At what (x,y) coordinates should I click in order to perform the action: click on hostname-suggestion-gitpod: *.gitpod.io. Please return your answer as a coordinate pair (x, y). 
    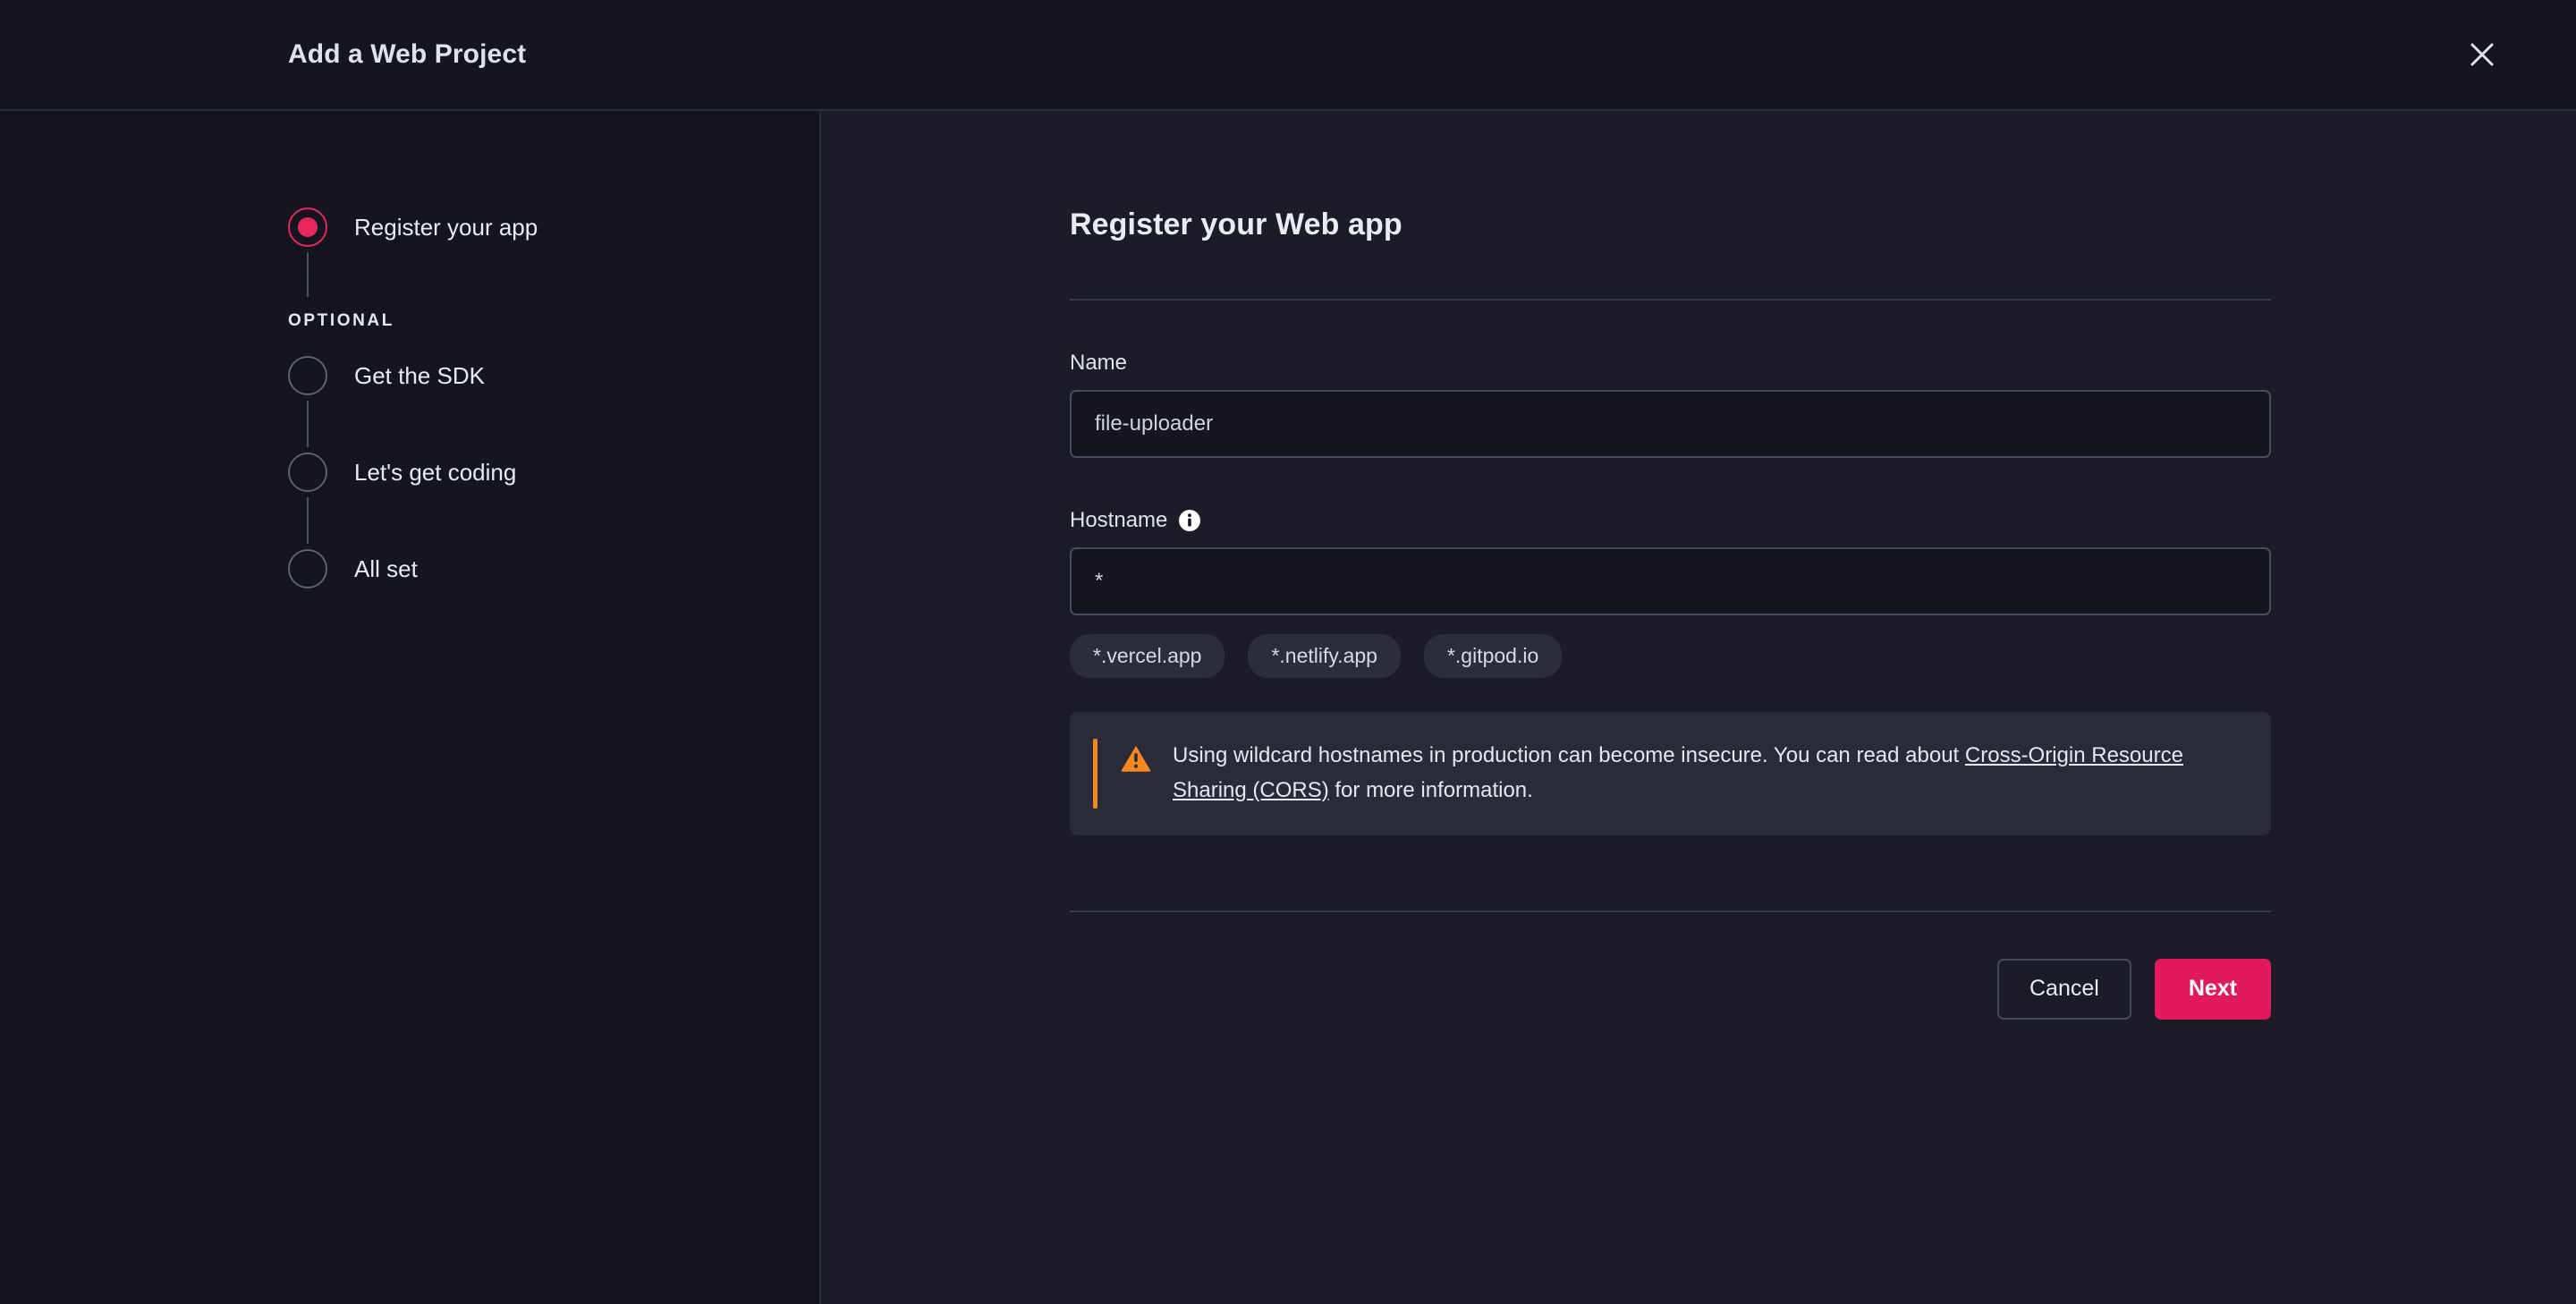
    Looking at the image, I should click on (1493, 656).